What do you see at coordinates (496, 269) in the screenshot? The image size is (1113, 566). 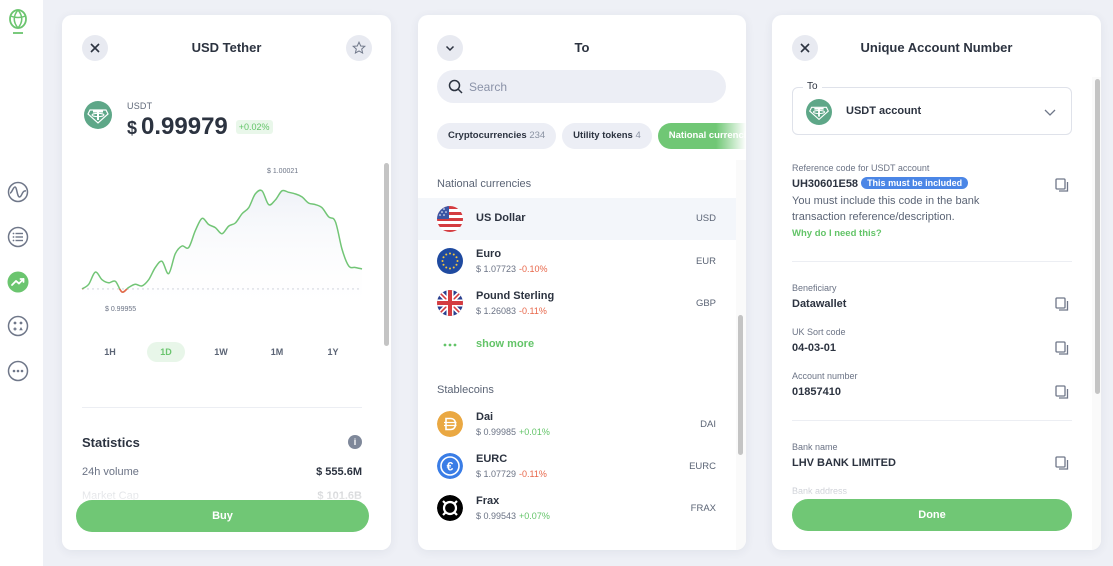 I see `price: $ 1.07723` at bounding box center [496, 269].